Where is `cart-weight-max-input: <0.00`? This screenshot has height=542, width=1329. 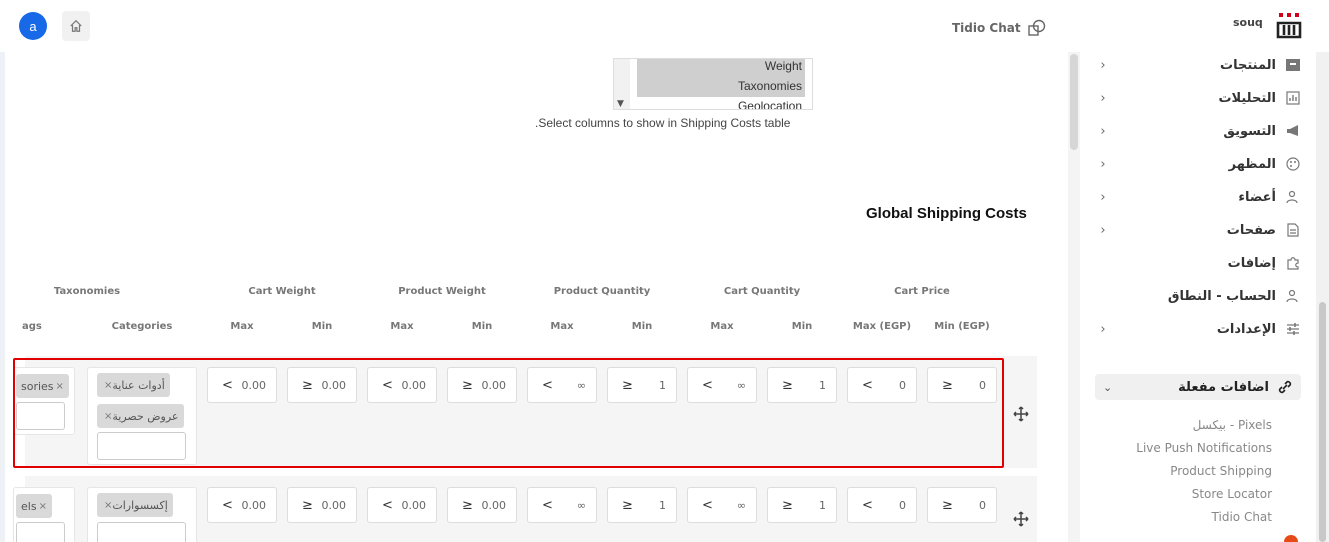 cart-weight-max-input: <0.00 is located at coordinates (242, 505).